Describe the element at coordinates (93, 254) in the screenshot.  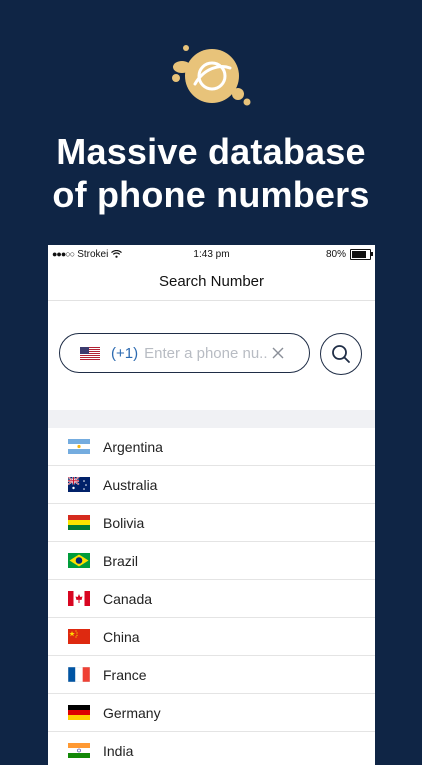
I see `carrier-name: Strokei` at that location.